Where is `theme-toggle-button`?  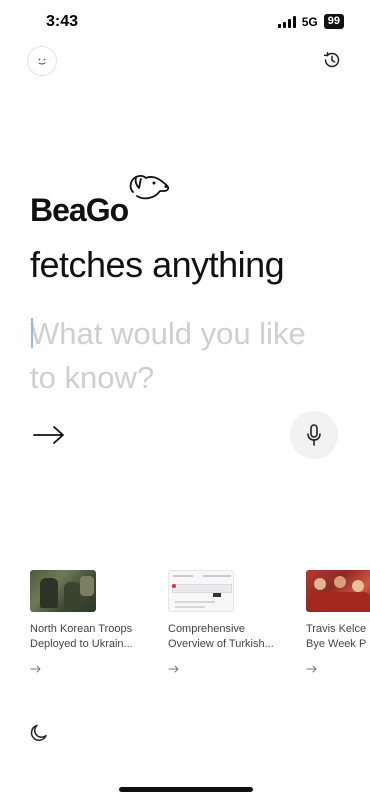 theme-toggle-button is located at coordinates (39, 733).